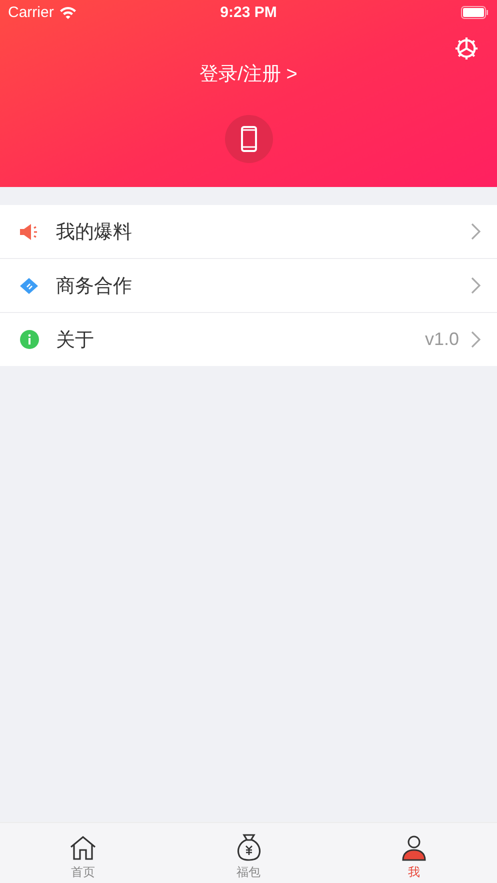 Image resolution: width=497 pixels, height=883 pixels. I want to click on wifi-icon, so click(67, 12).